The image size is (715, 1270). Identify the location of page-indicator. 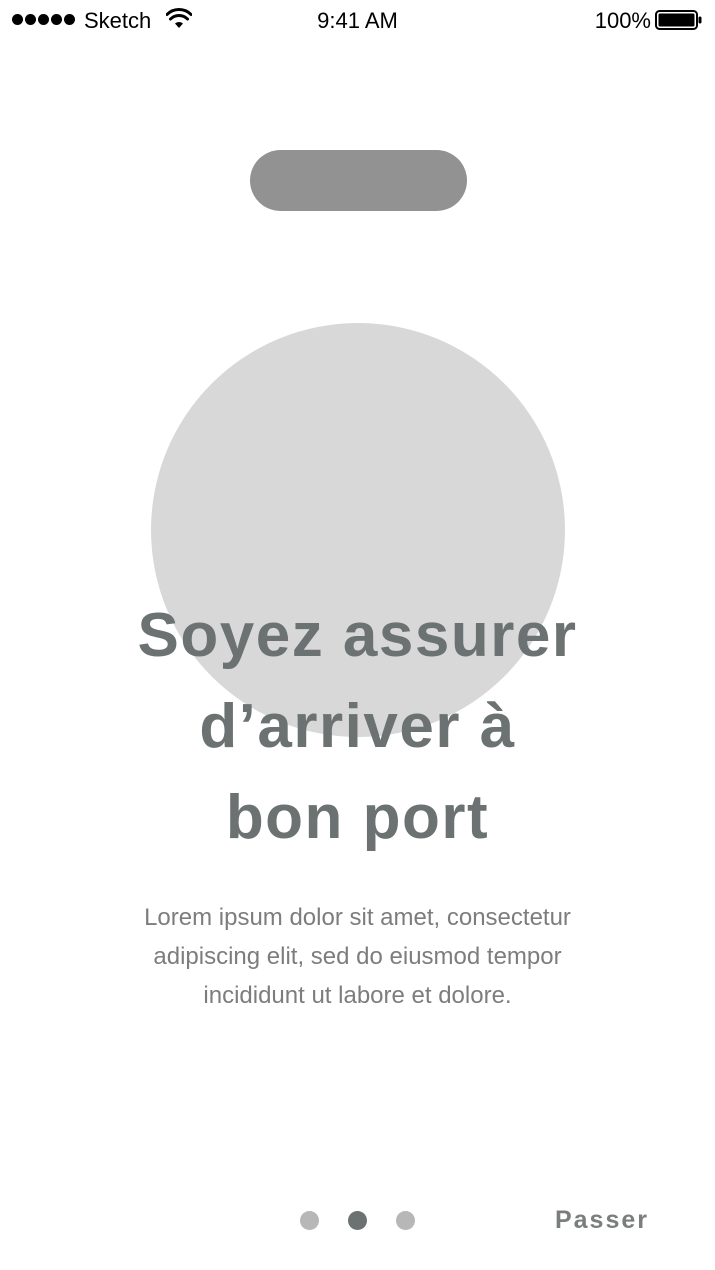
(357, 1220).